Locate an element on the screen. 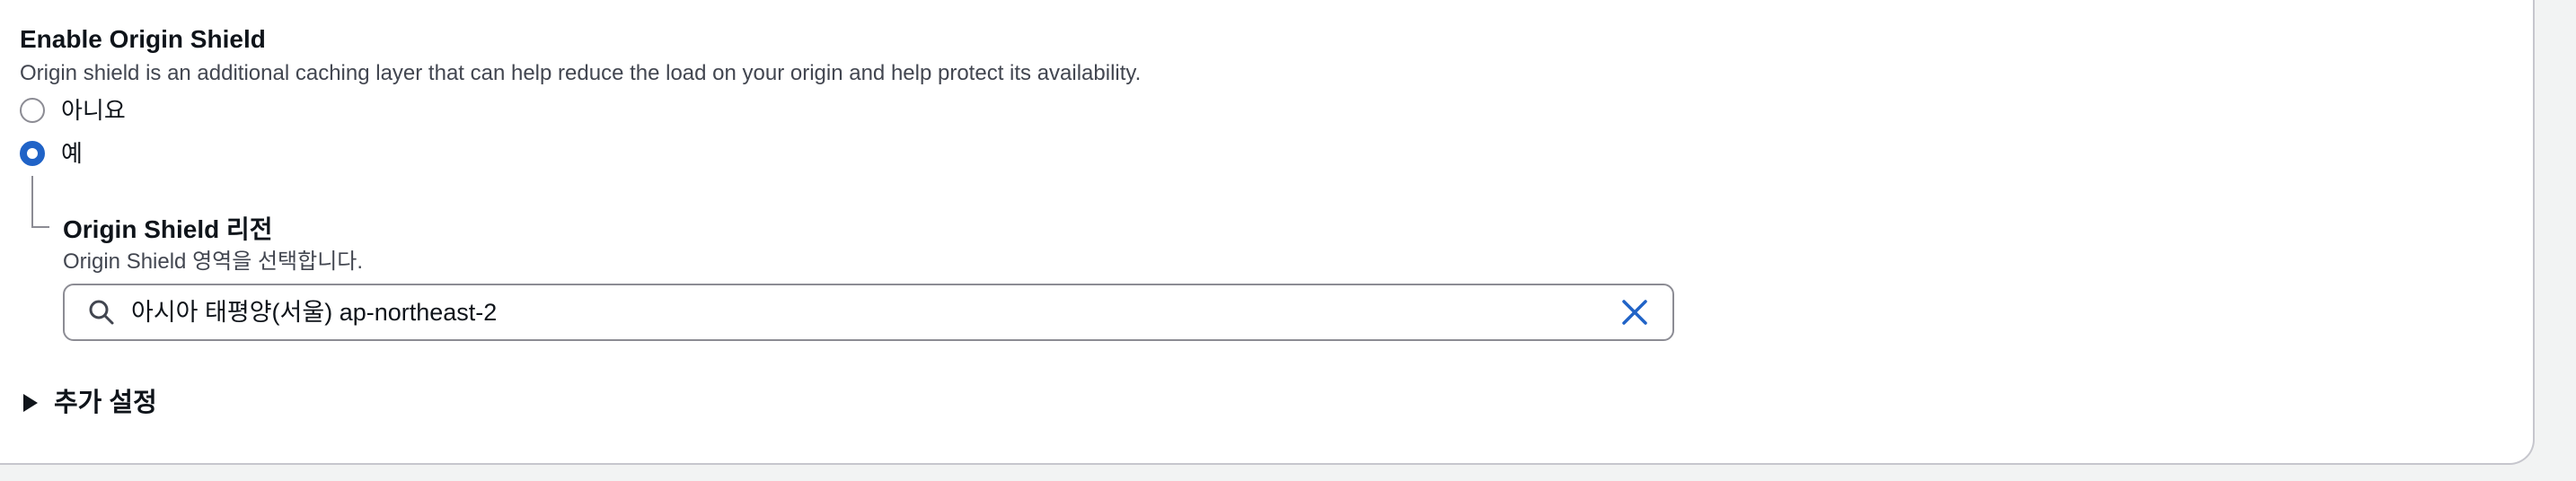  nested-connector-line is located at coordinates (40, 202).